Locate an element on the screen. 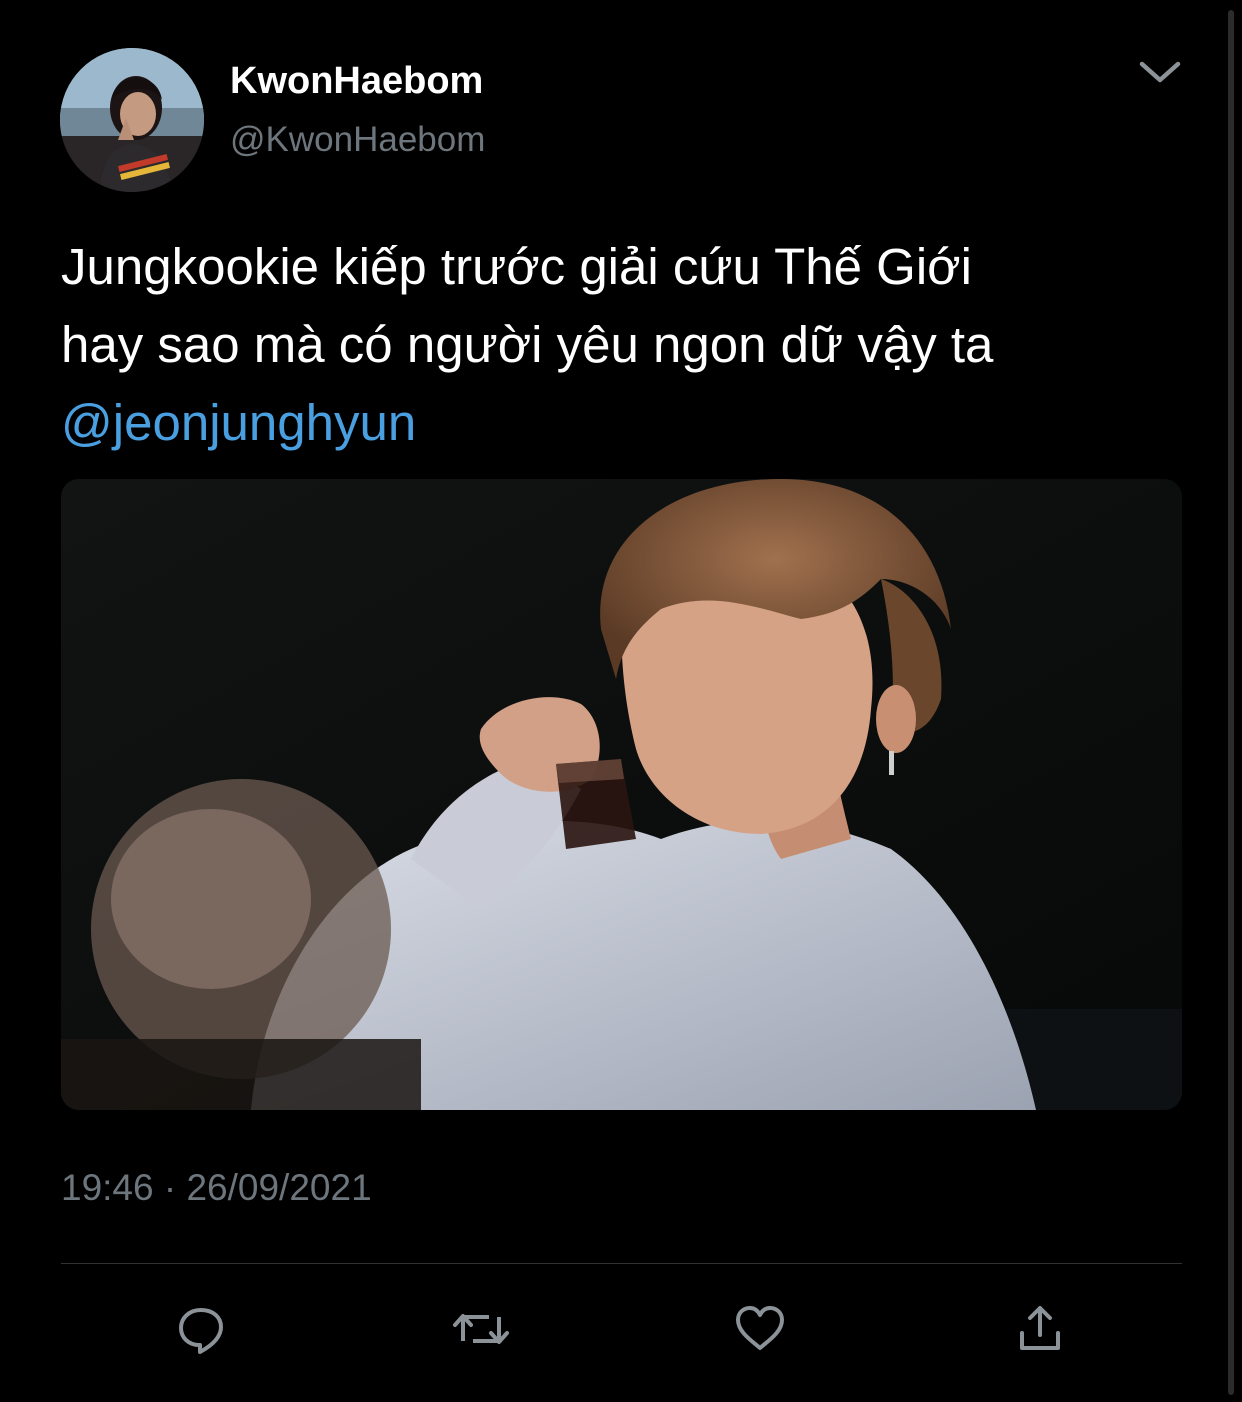 Image resolution: width=1242 pixels, height=1402 pixels. share-button is located at coordinates (1040, 1329).